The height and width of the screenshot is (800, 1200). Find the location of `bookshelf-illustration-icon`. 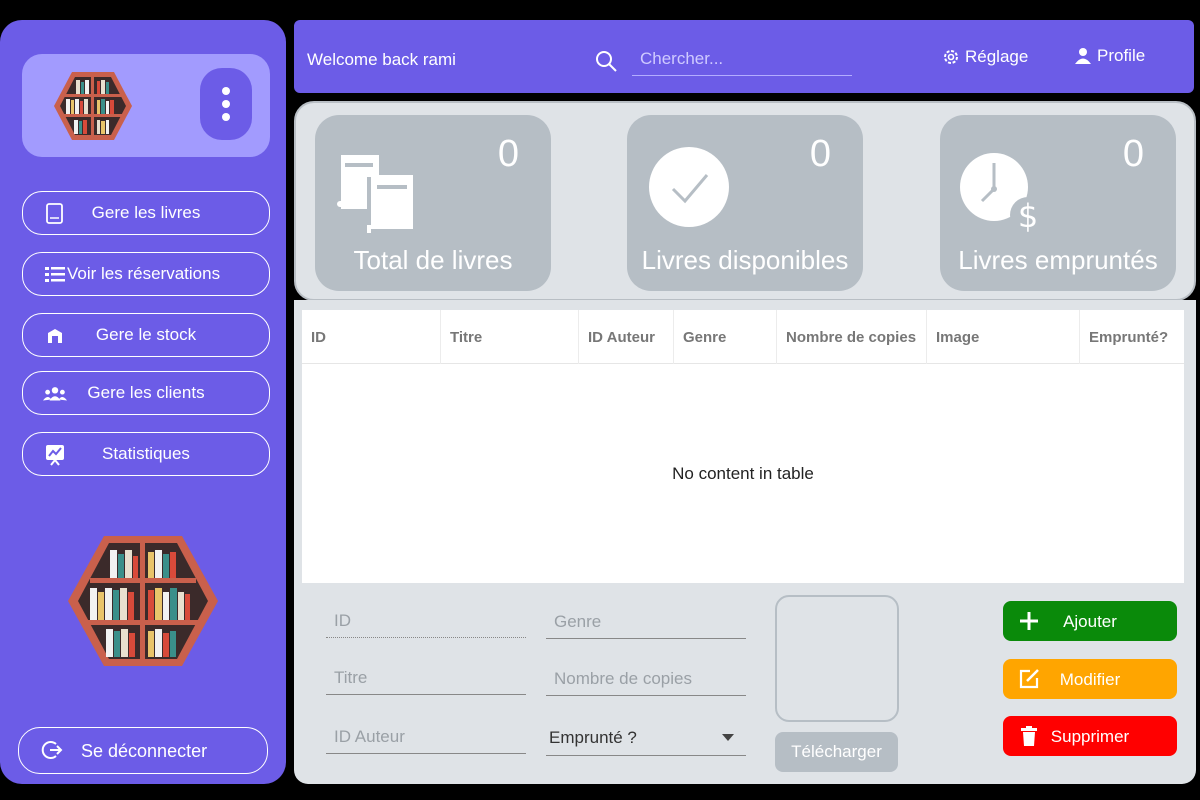

bookshelf-illustration-icon is located at coordinates (143, 601).